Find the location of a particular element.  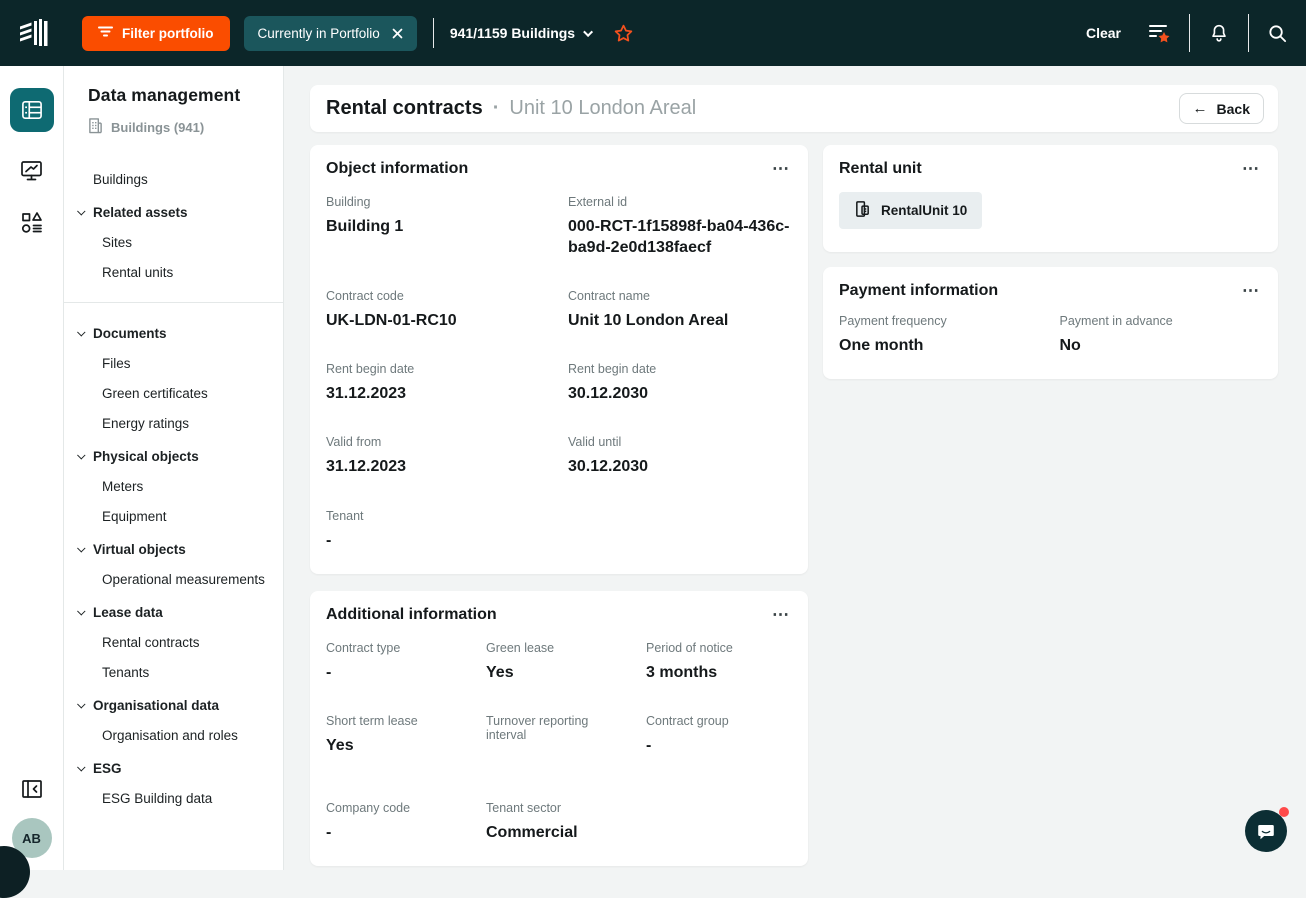

portfolio-filter-chip: Currently in Portfolio is located at coordinates (330, 33).